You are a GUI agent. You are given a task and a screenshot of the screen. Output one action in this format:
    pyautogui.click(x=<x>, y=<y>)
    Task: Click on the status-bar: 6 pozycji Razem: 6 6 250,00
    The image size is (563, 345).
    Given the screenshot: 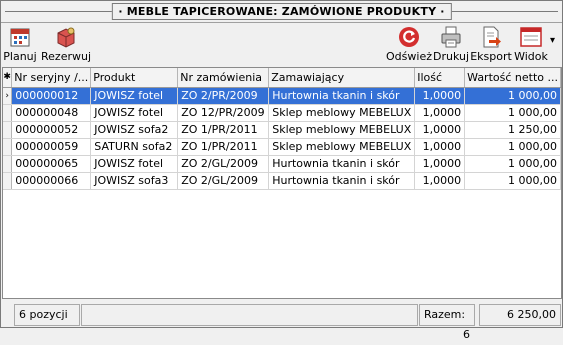 What is the action you would take?
    pyautogui.click(x=281, y=321)
    